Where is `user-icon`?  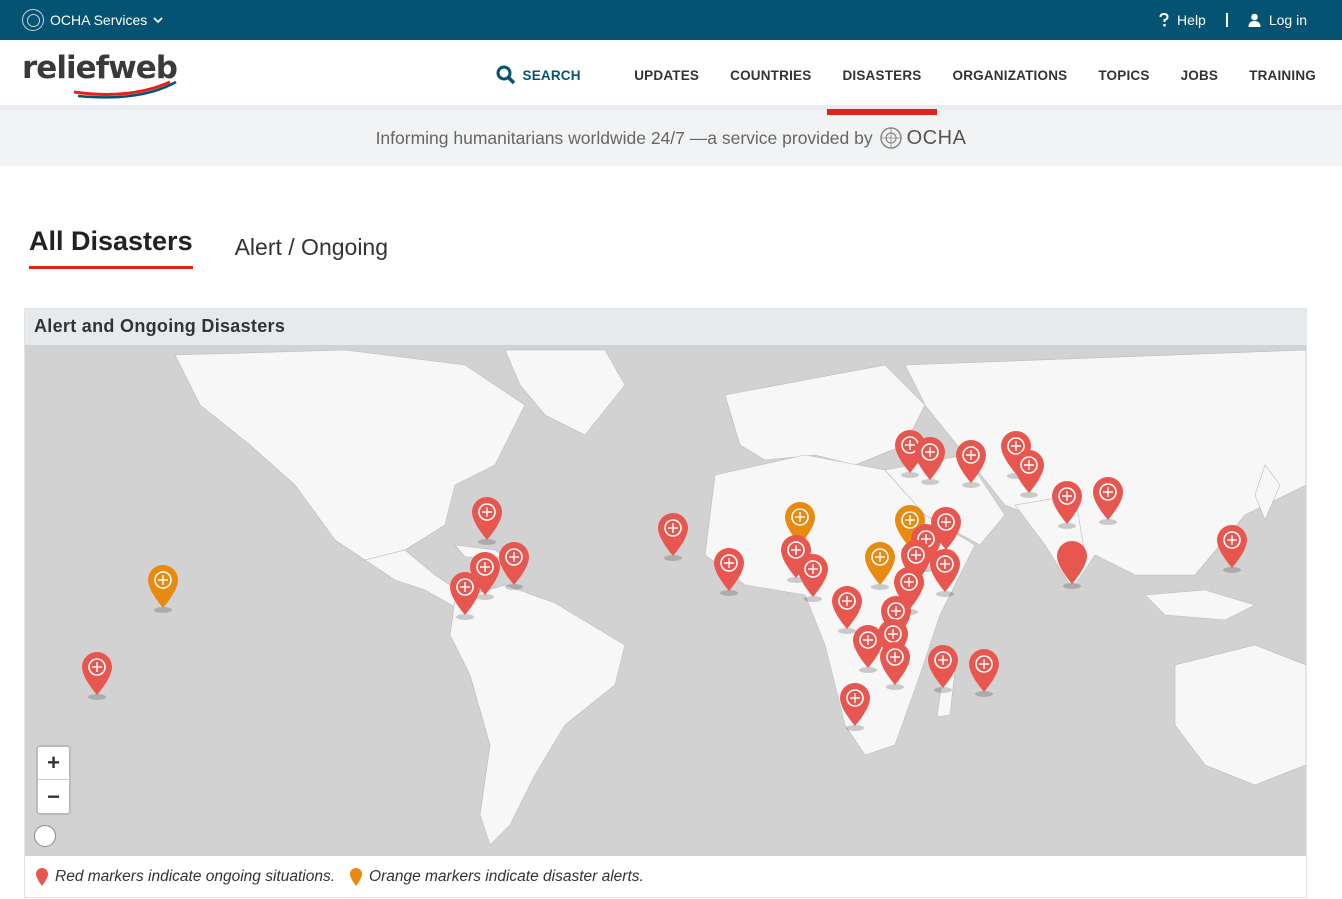 user-icon is located at coordinates (1254, 20).